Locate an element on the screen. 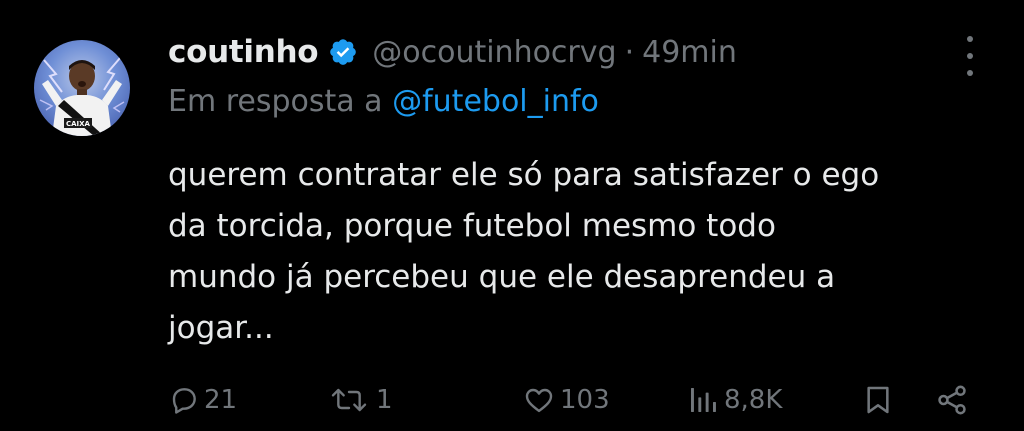 The height and width of the screenshot is (431, 1024). reply-count: 21 is located at coordinates (221, 400).